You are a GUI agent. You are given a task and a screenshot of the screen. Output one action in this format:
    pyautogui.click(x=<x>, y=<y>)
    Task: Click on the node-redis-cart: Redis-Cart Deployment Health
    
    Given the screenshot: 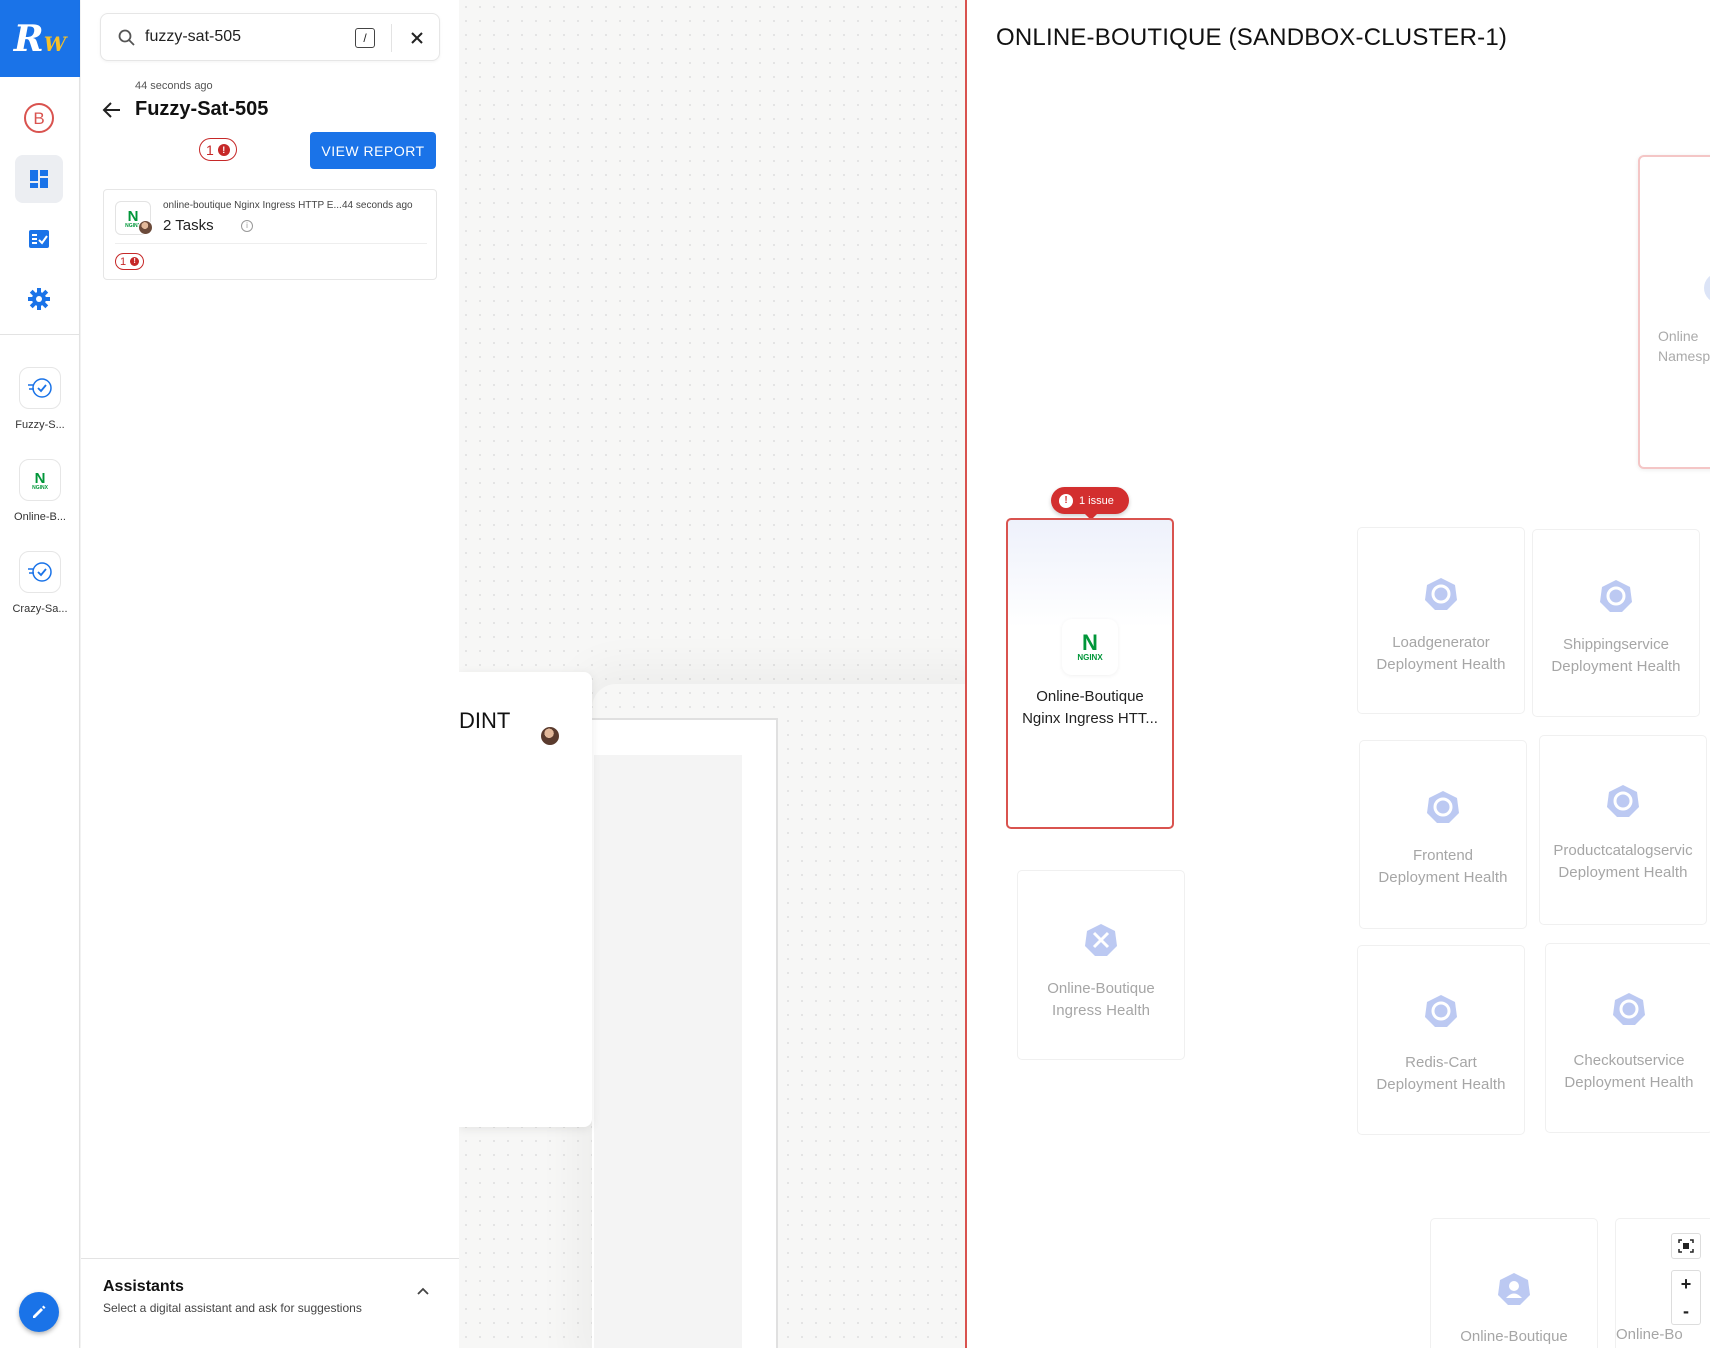 What is the action you would take?
    pyautogui.click(x=1441, y=1040)
    